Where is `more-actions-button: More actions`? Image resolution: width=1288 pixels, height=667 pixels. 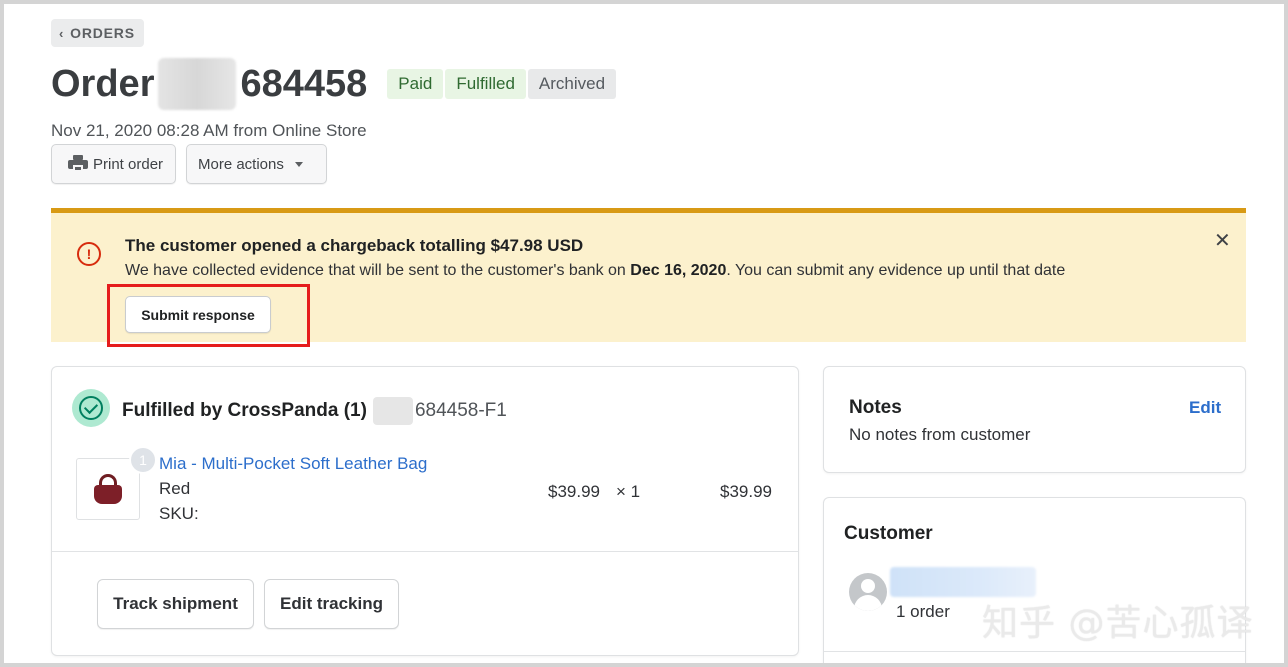 more-actions-button: More actions is located at coordinates (256, 164).